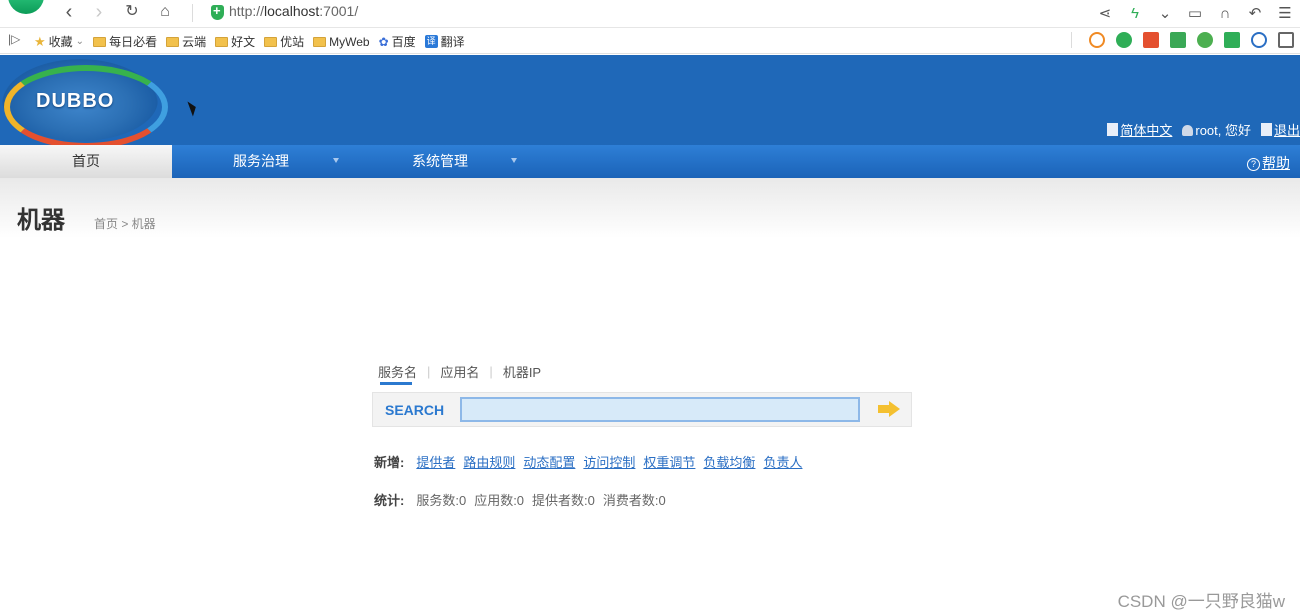  Describe the element at coordinates (14, 39) in the screenshot. I see `sidebar-toggle-icon: |▷` at that location.